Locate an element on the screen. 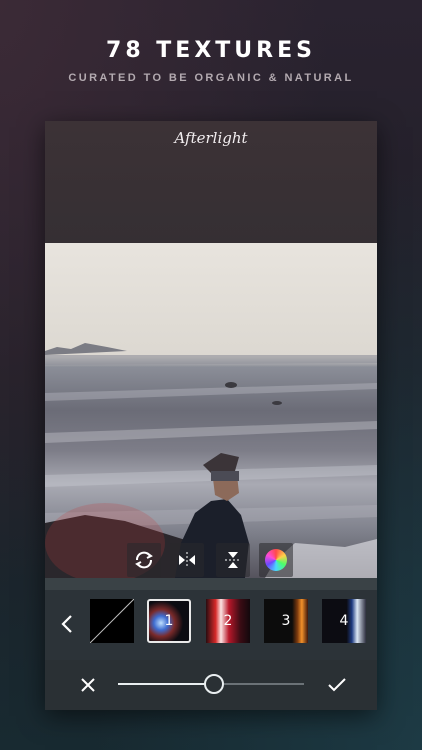 The height and width of the screenshot is (750, 422). close-icon is located at coordinates (88, 685).